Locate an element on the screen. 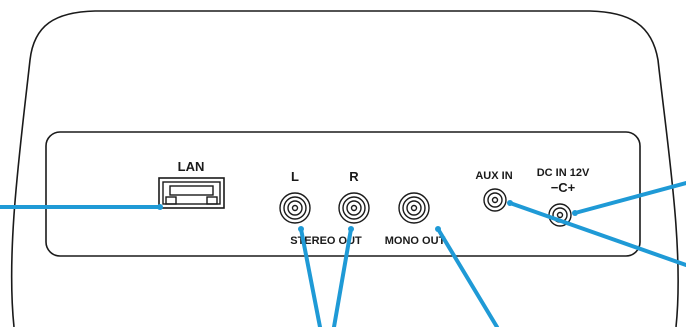 The height and width of the screenshot is (327, 686). lan-label: LAN is located at coordinates (191, 166).